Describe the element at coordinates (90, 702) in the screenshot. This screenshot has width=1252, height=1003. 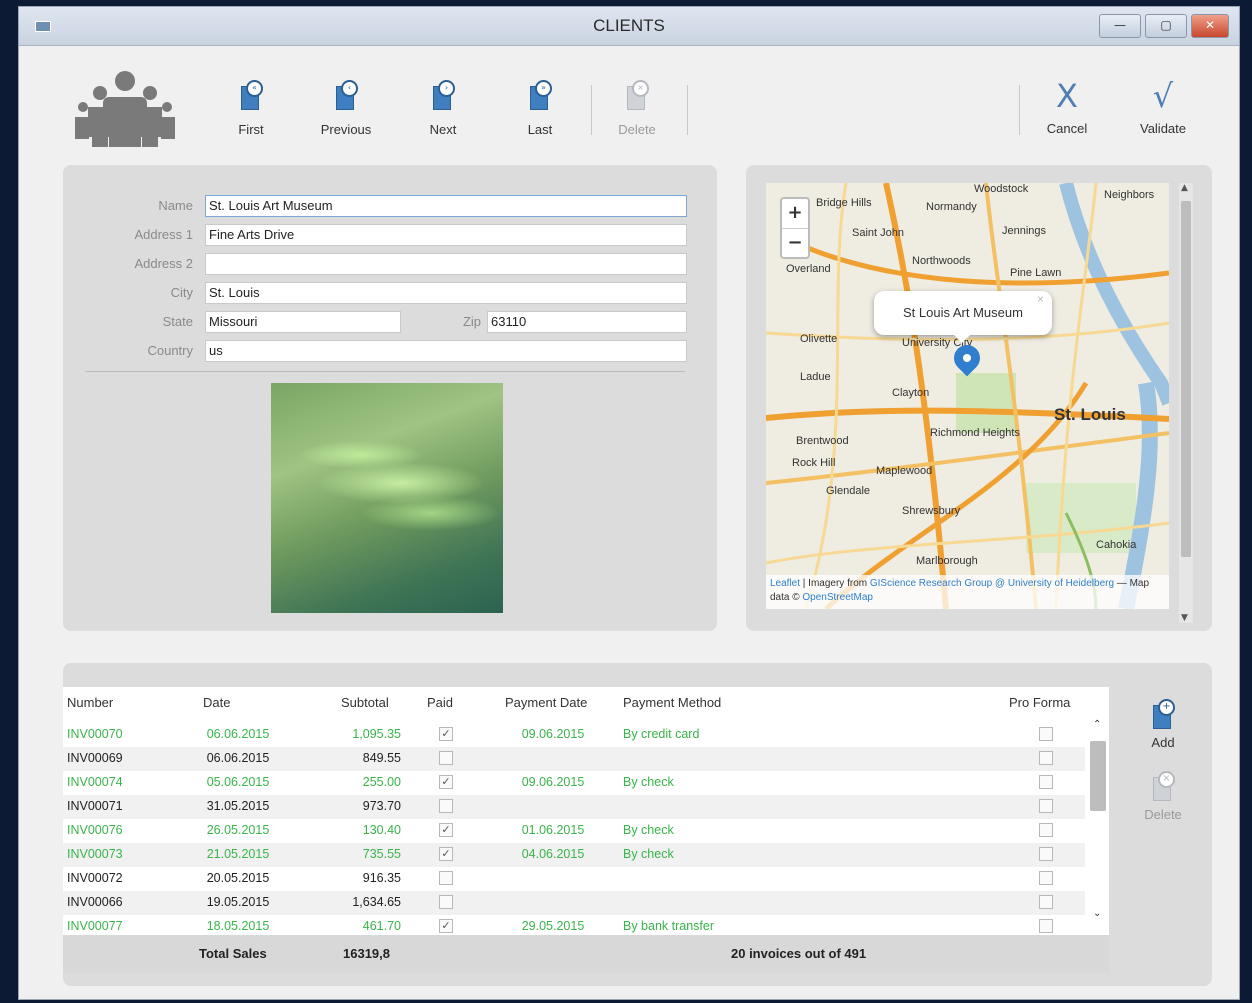
I see `col-number-header: Number` at that location.